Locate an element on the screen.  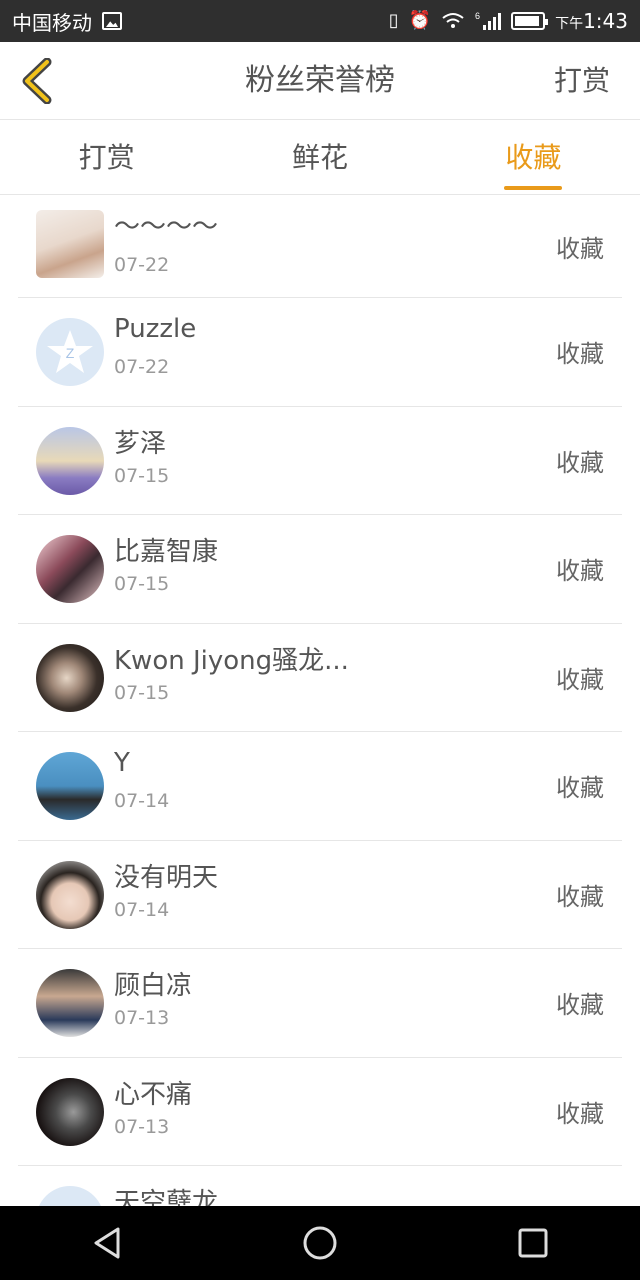
list-item: Z Puzzle 07-22 收藏 is located at coordinates (320, 352).